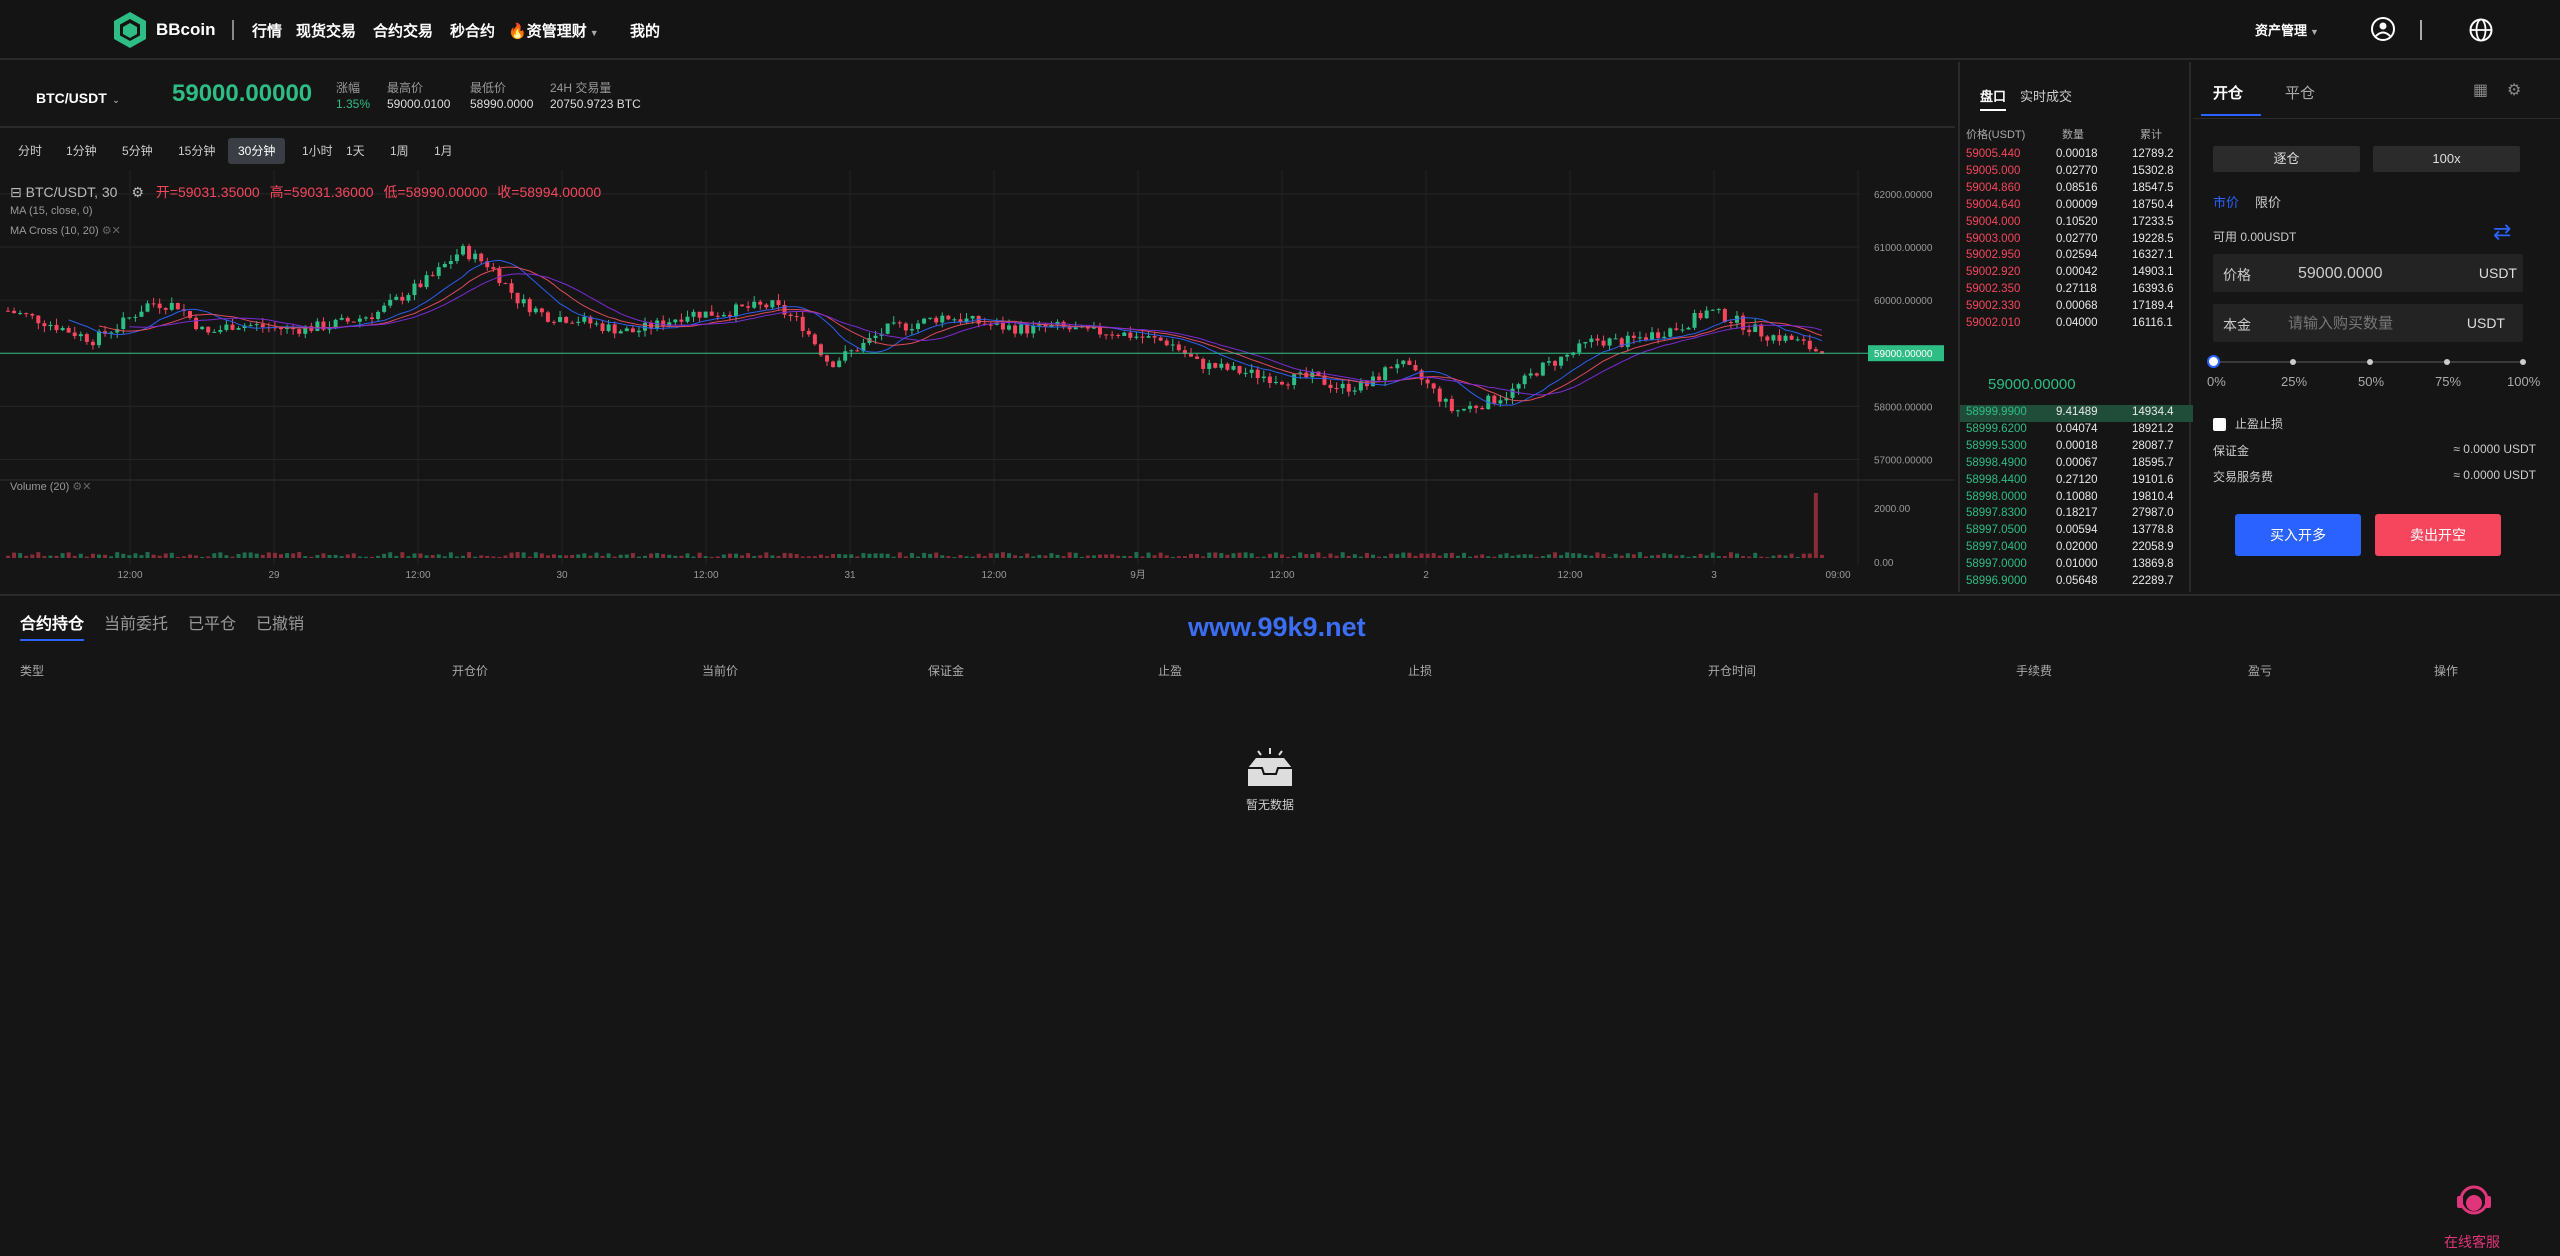 Image resolution: width=2560 pixels, height=1256 pixels. What do you see at coordinates (2076, 307) in the screenshot?
I see `ask-row: 59002.330 0.00068 17189.4` at bounding box center [2076, 307].